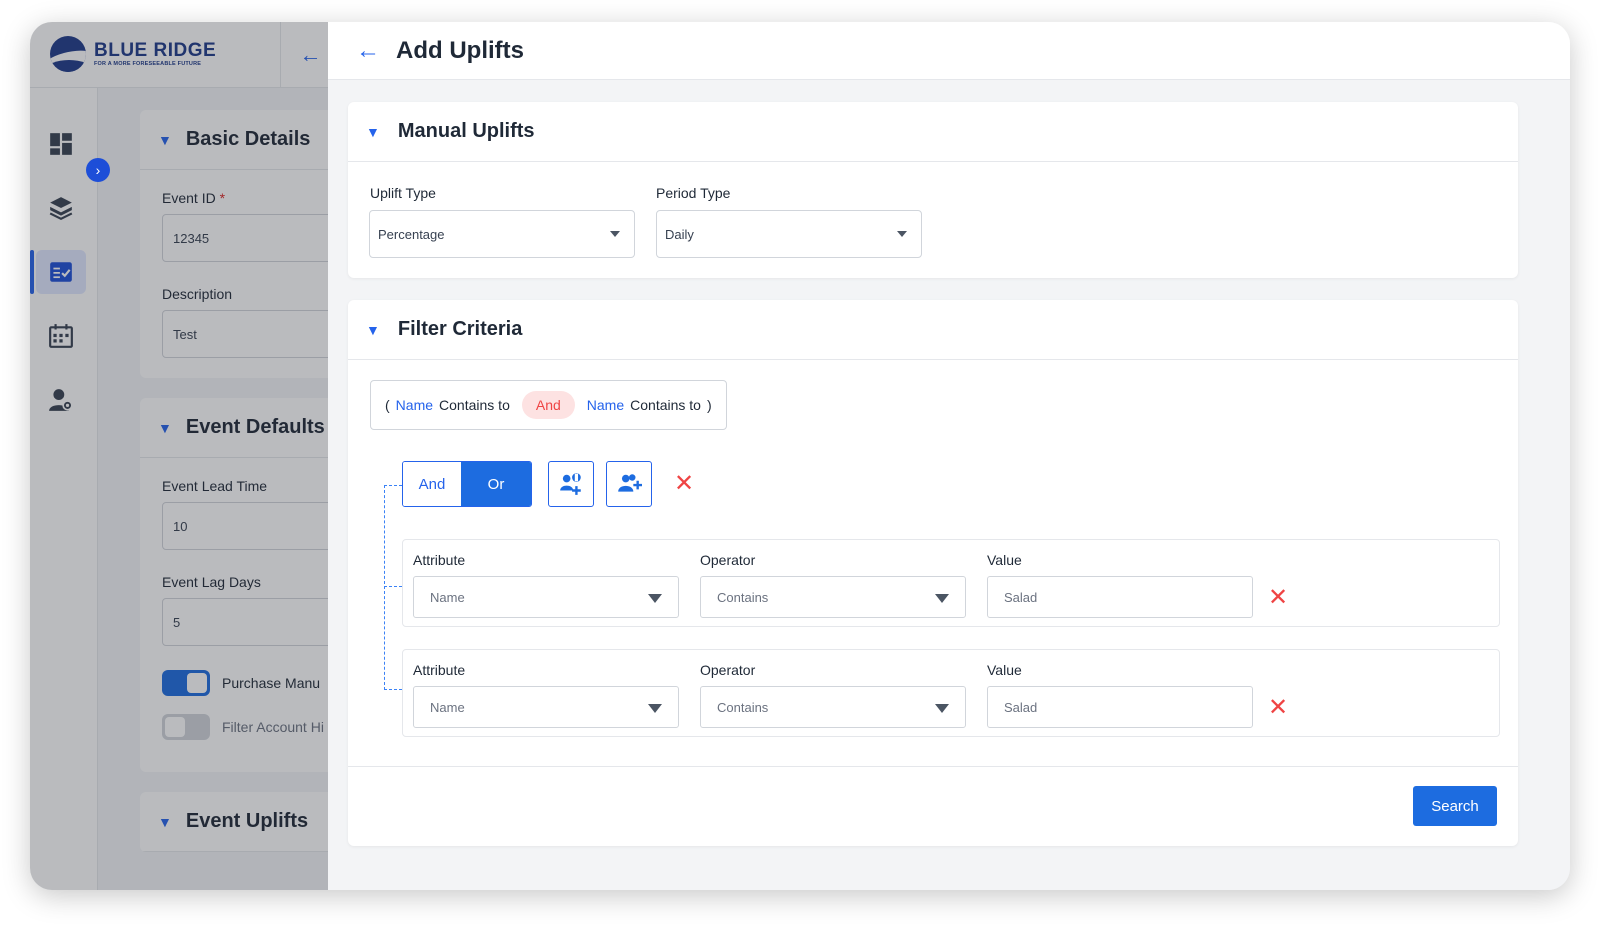 The width and height of the screenshot is (1600, 929). Describe the element at coordinates (496, 484) in the screenshot. I see `or-button: Or` at that location.